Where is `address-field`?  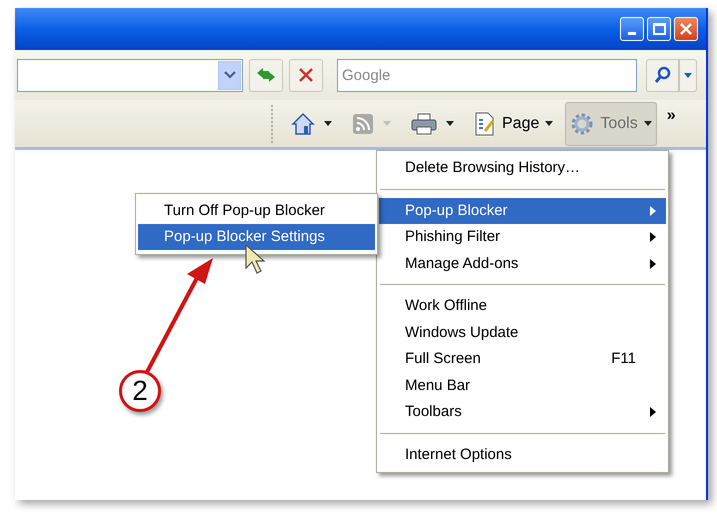 address-field is located at coordinates (130, 75).